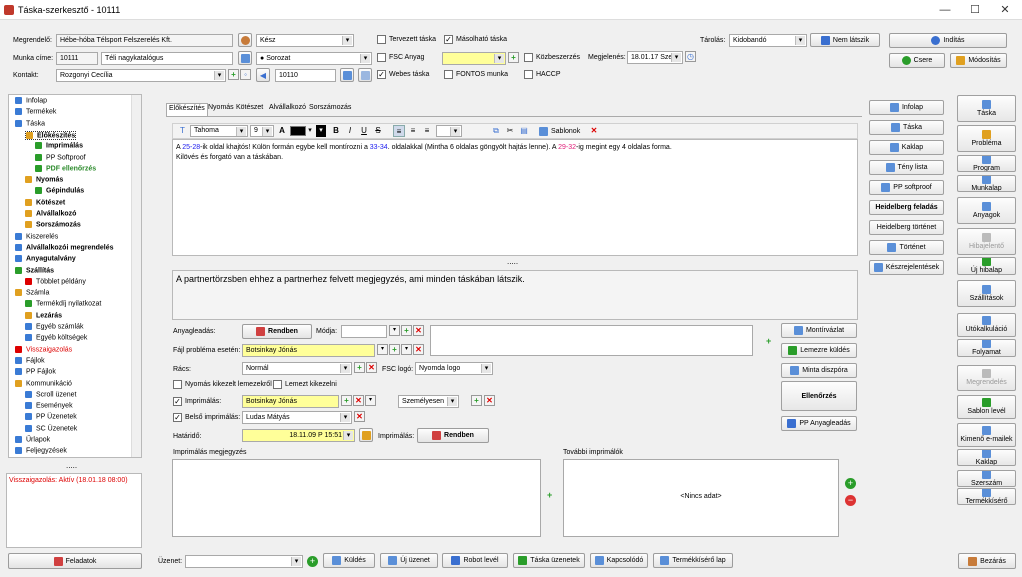 The height and width of the screenshot is (577, 1022). I want to click on remove-belso-button: ✕, so click(359, 416).